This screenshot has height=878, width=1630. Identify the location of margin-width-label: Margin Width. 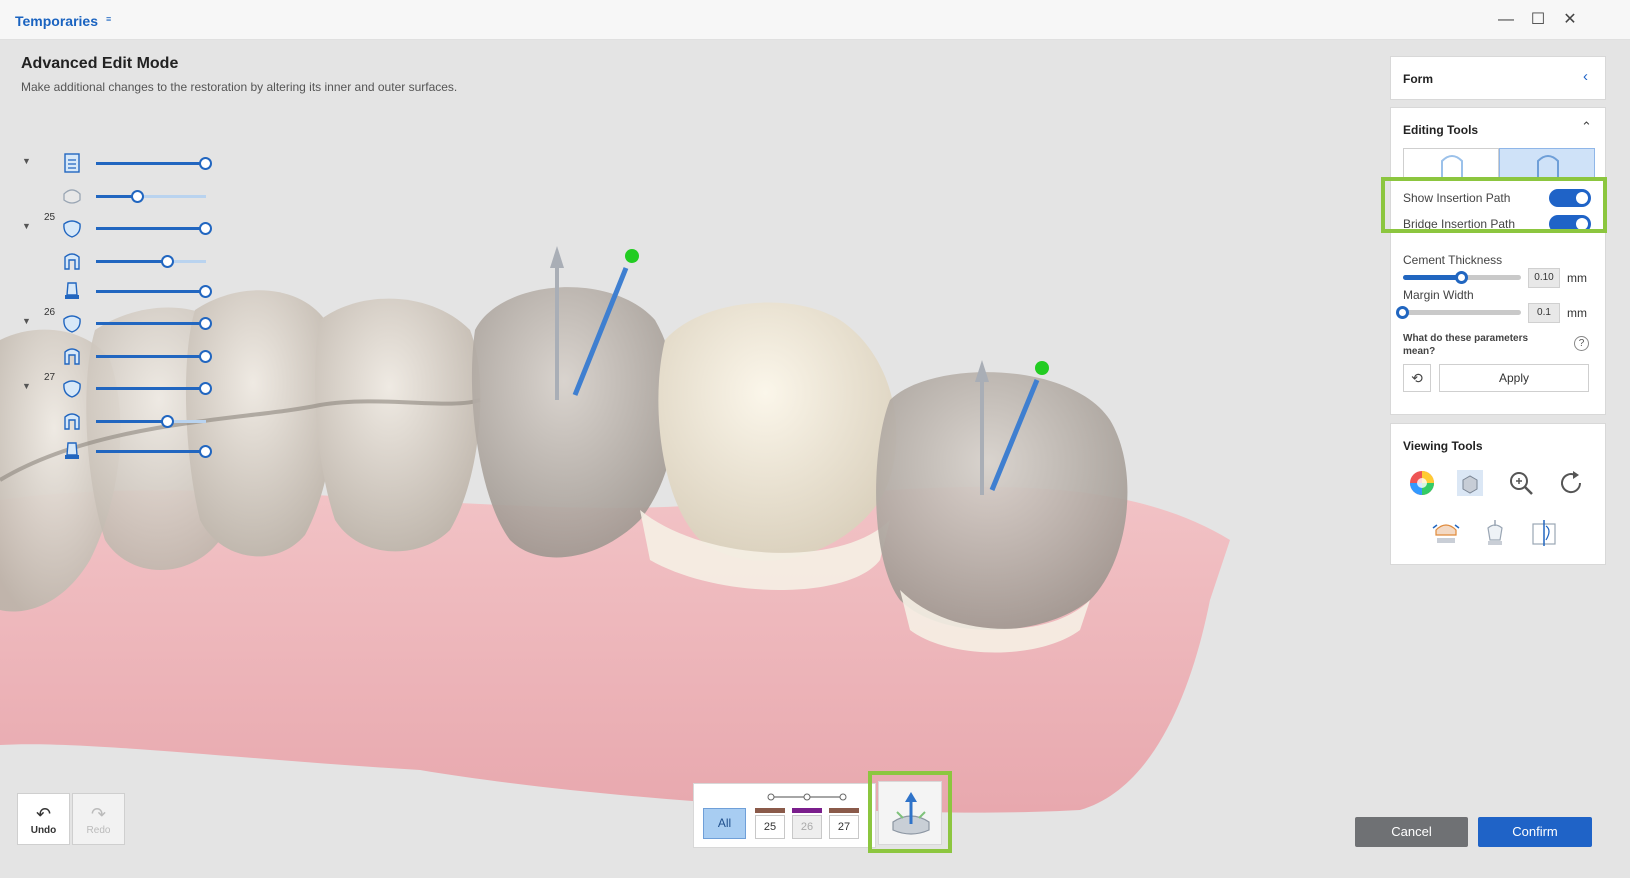
(1438, 295).